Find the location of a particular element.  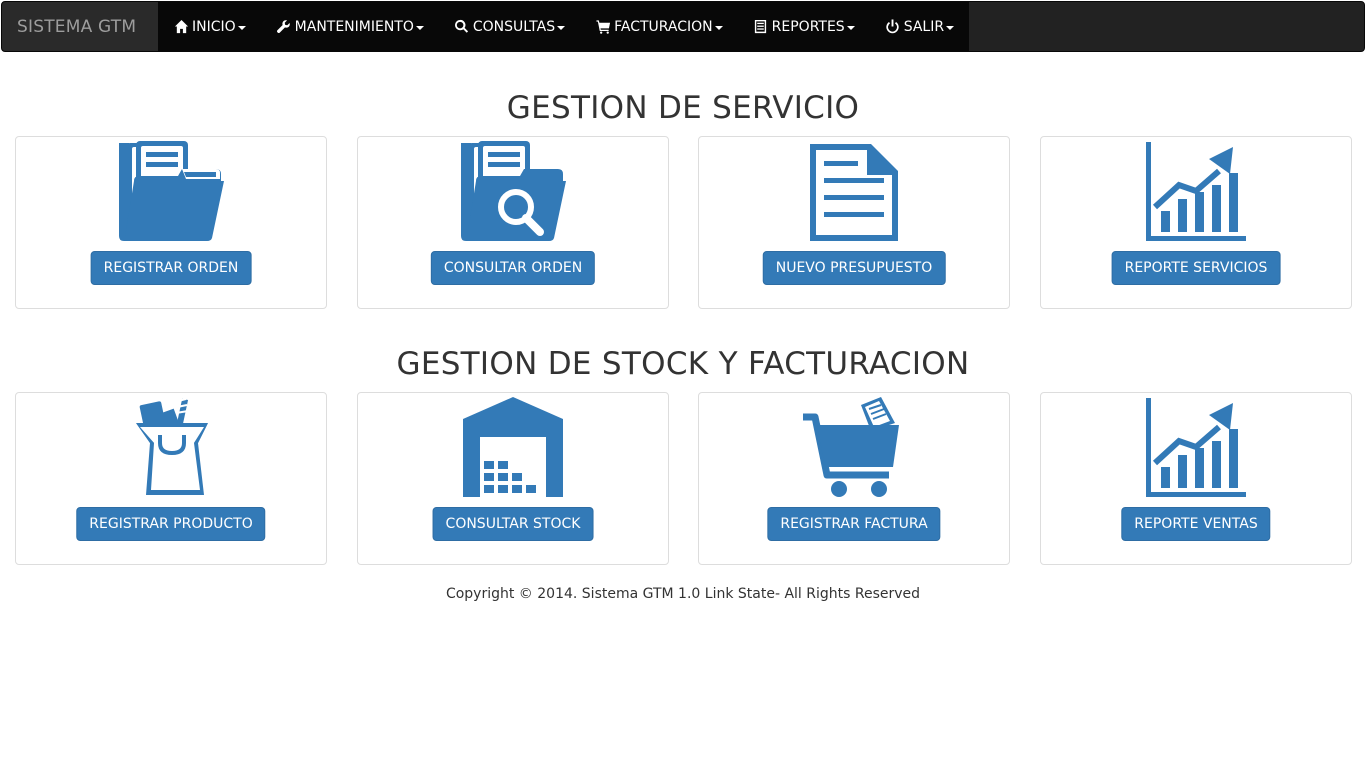

nuevo-presupuesto-button: NUEVO PRESUPUESTO is located at coordinates (854, 268).